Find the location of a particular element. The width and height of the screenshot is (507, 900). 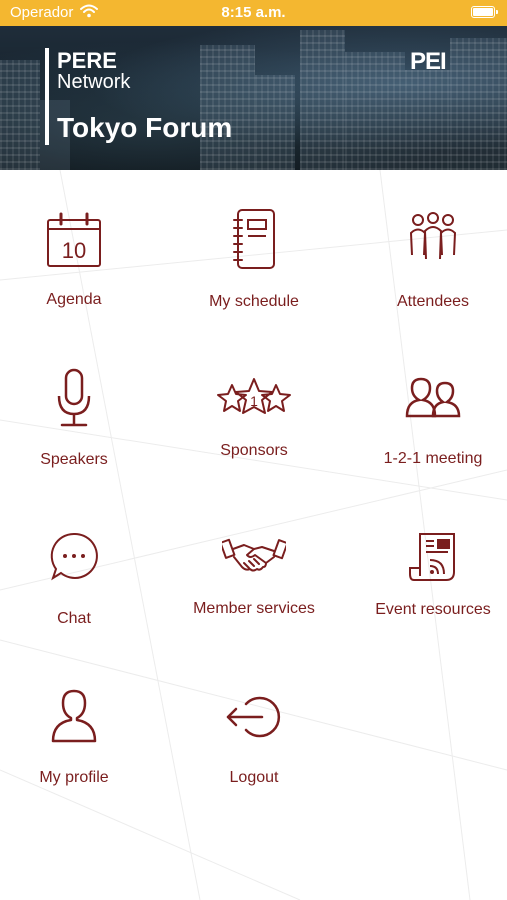

menu-agenda: 10 Agenda is located at coordinates (79, 259).